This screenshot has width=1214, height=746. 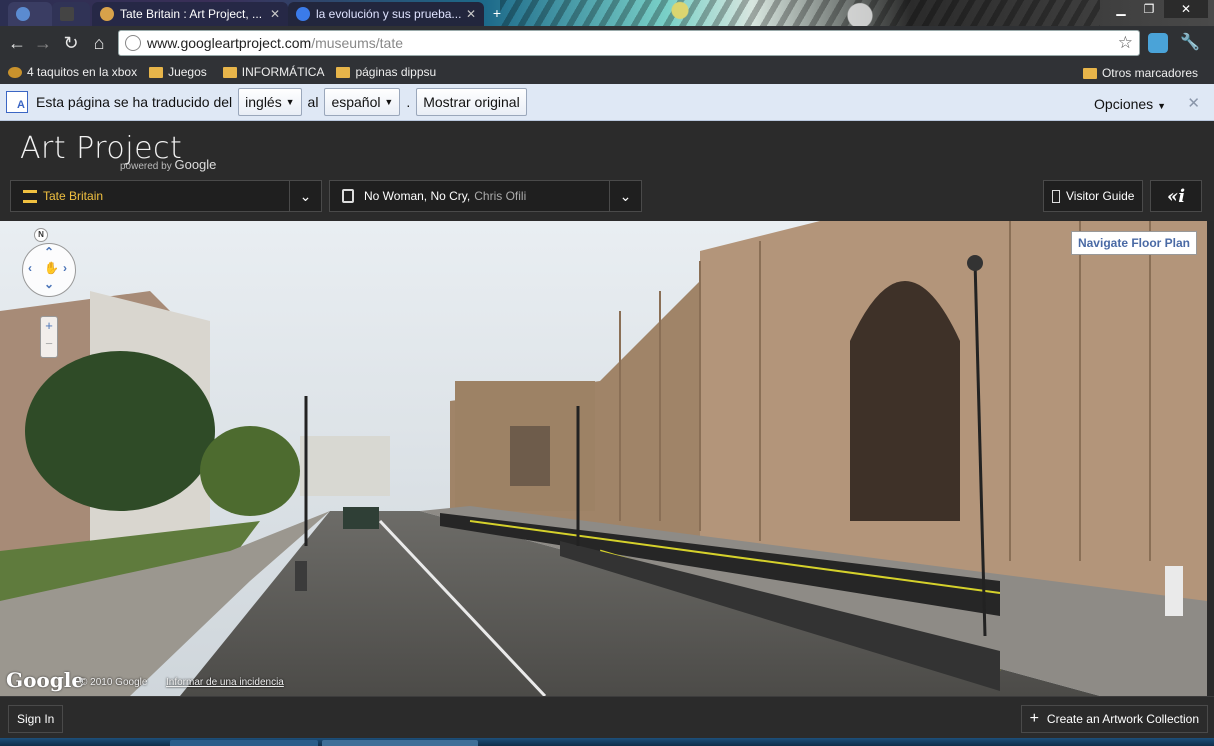 What do you see at coordinates (229, 43) in the screenshot?
I see `url-host: www.googleartproject.com` at bounding box center [229, 43].